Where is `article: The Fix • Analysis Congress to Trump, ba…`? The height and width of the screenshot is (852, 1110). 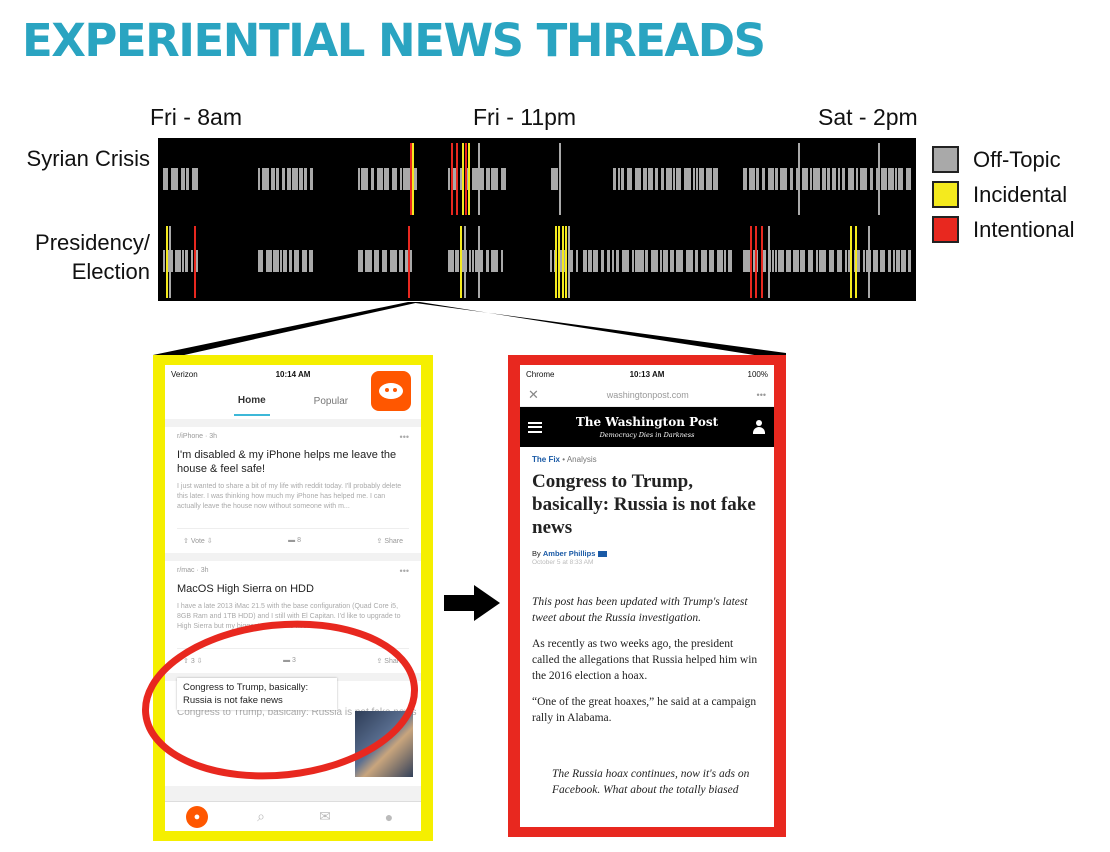 article: The Fix • Analysis Congress to Trump, ba… is located at coordinates (647, 626).